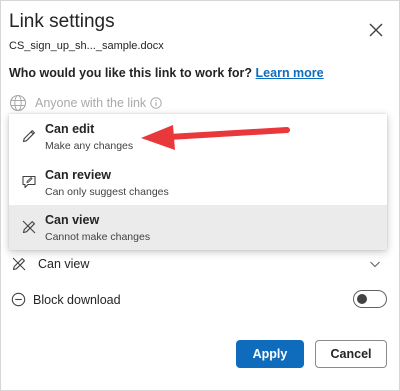  What do you see at coordinates (370, 299) in the screenshot?
I see `block-download-toggle` at bounding box center [370, 299].